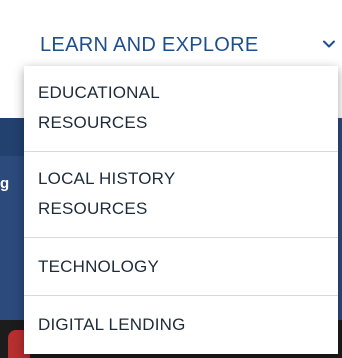  Describe the element at coordinates (99, 266) in the screenshot. I see `menu-item-label: TECHNOLOGY` at that location.